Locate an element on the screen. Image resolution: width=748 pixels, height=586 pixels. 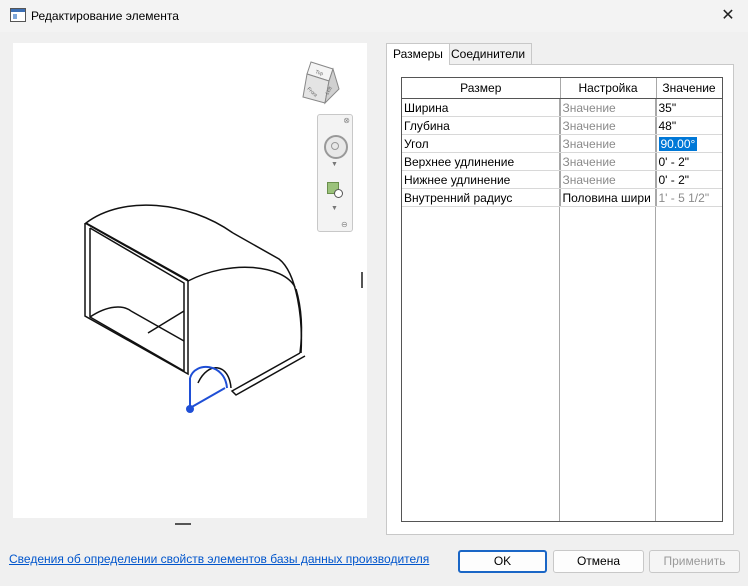
apply-button: Применить is located at coordinates (694, 561).